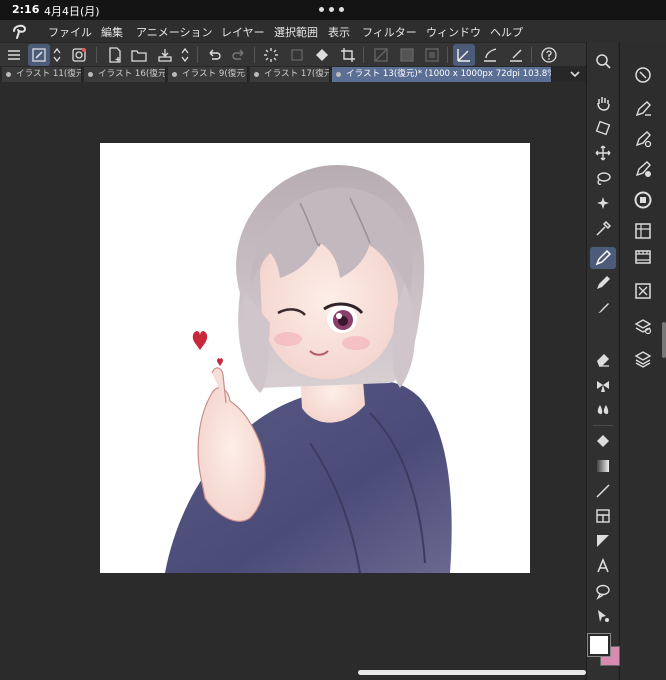 The width and height of the screenshot is (666, 680). I want to click on brush-snap-icon, so click(490, 55).